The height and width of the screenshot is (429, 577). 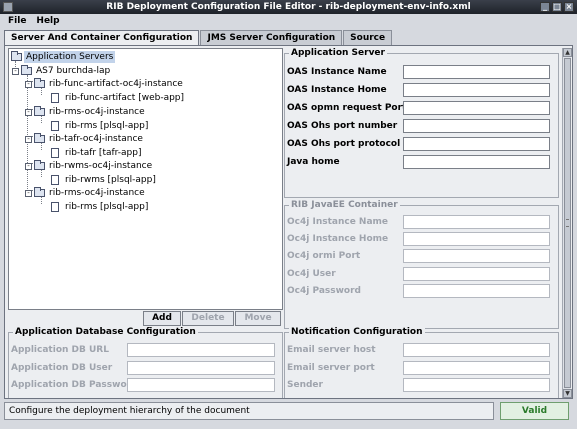 What do you see at coordinates (476, 368) in the screenshot?
I see `email-server-port-input` at bounding box center [476, 368].